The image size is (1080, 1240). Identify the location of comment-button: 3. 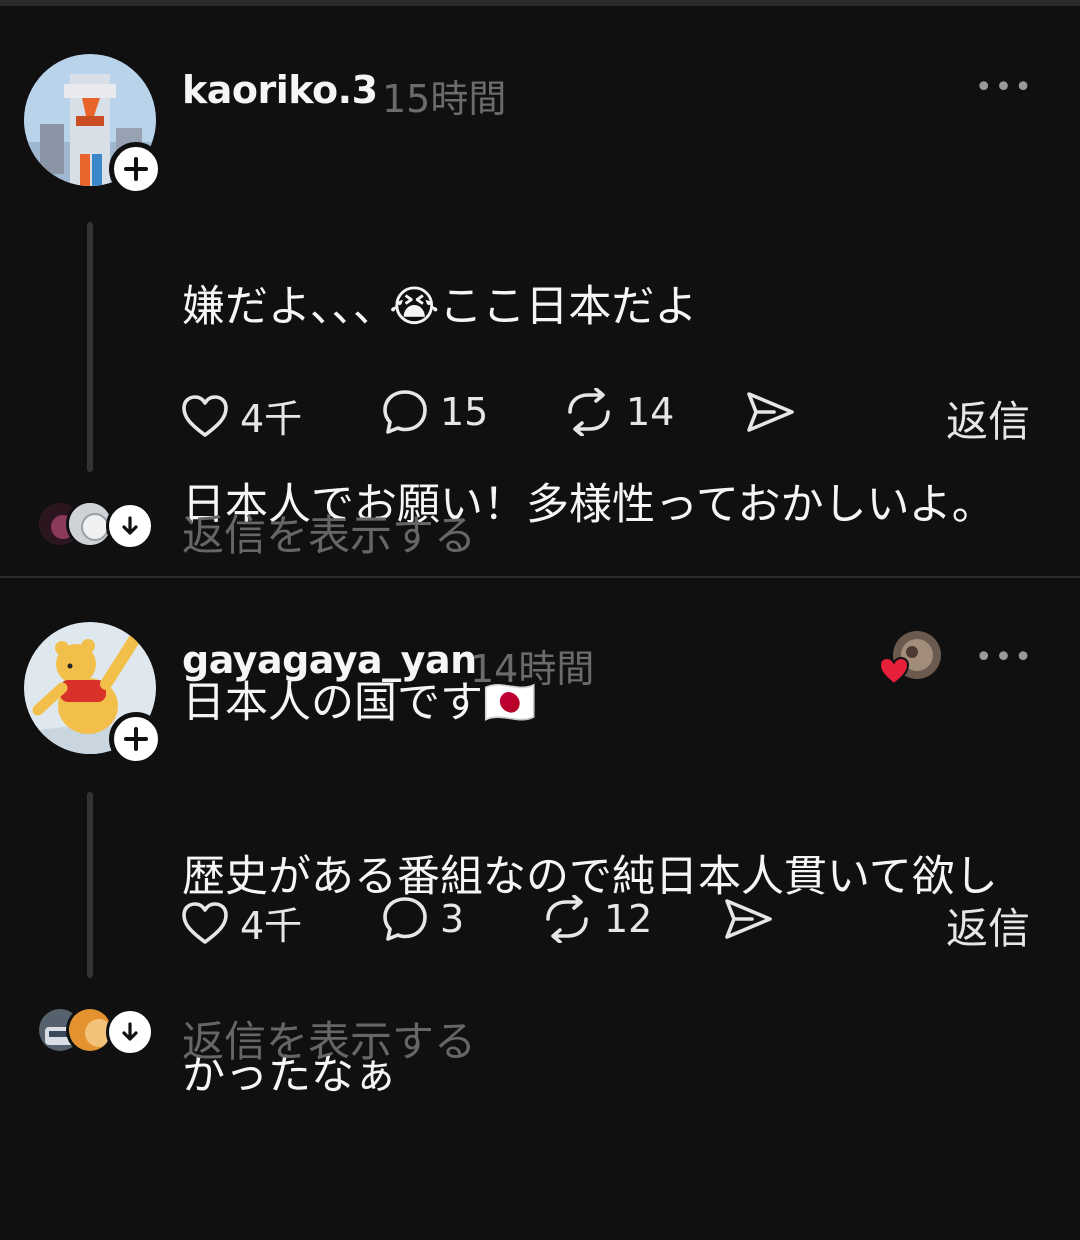
(422, 919).